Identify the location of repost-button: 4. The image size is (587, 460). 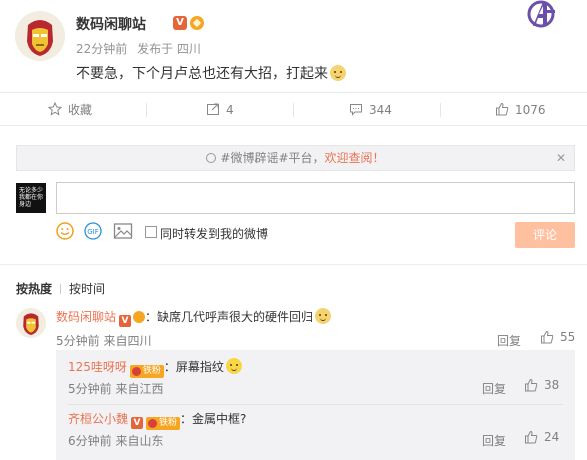
(220, 110).